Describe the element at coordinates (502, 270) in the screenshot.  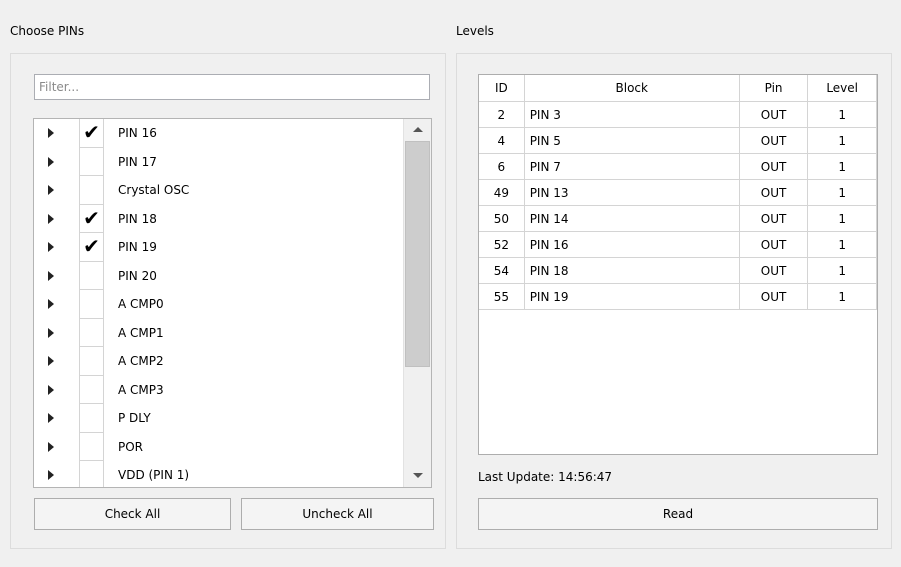
I see `cell-id: 54` at that location.